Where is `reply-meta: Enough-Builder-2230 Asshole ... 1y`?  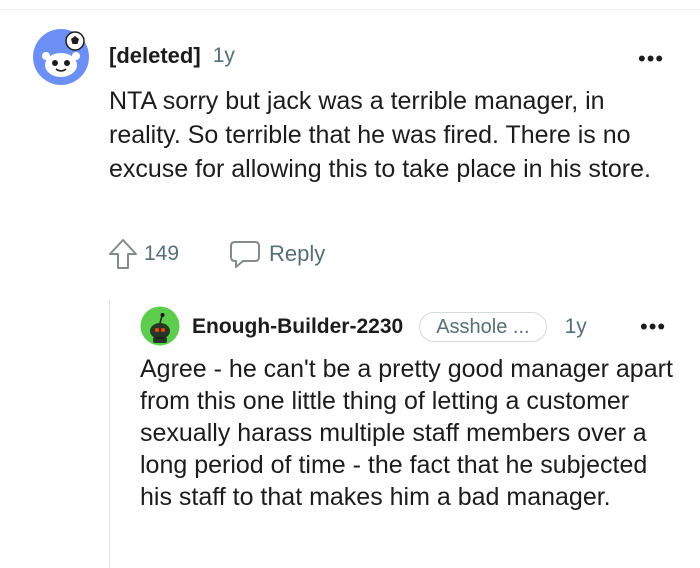
reply-meta: Enough-Builder-2230 Asshole ... 1y is located at coordinates (389, 327).